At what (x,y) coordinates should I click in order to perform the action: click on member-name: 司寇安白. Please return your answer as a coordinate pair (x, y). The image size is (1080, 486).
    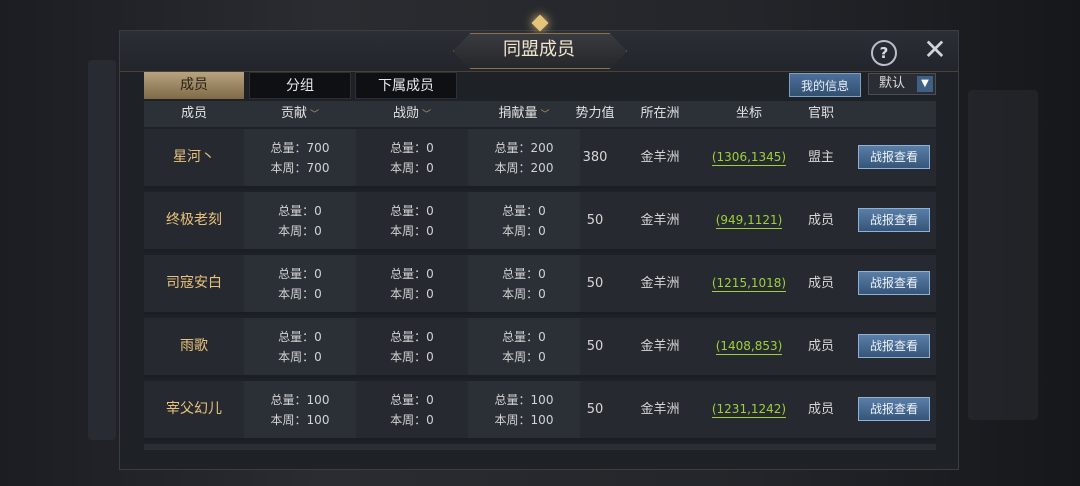
    Looking at the image, I should click on (194, 283).